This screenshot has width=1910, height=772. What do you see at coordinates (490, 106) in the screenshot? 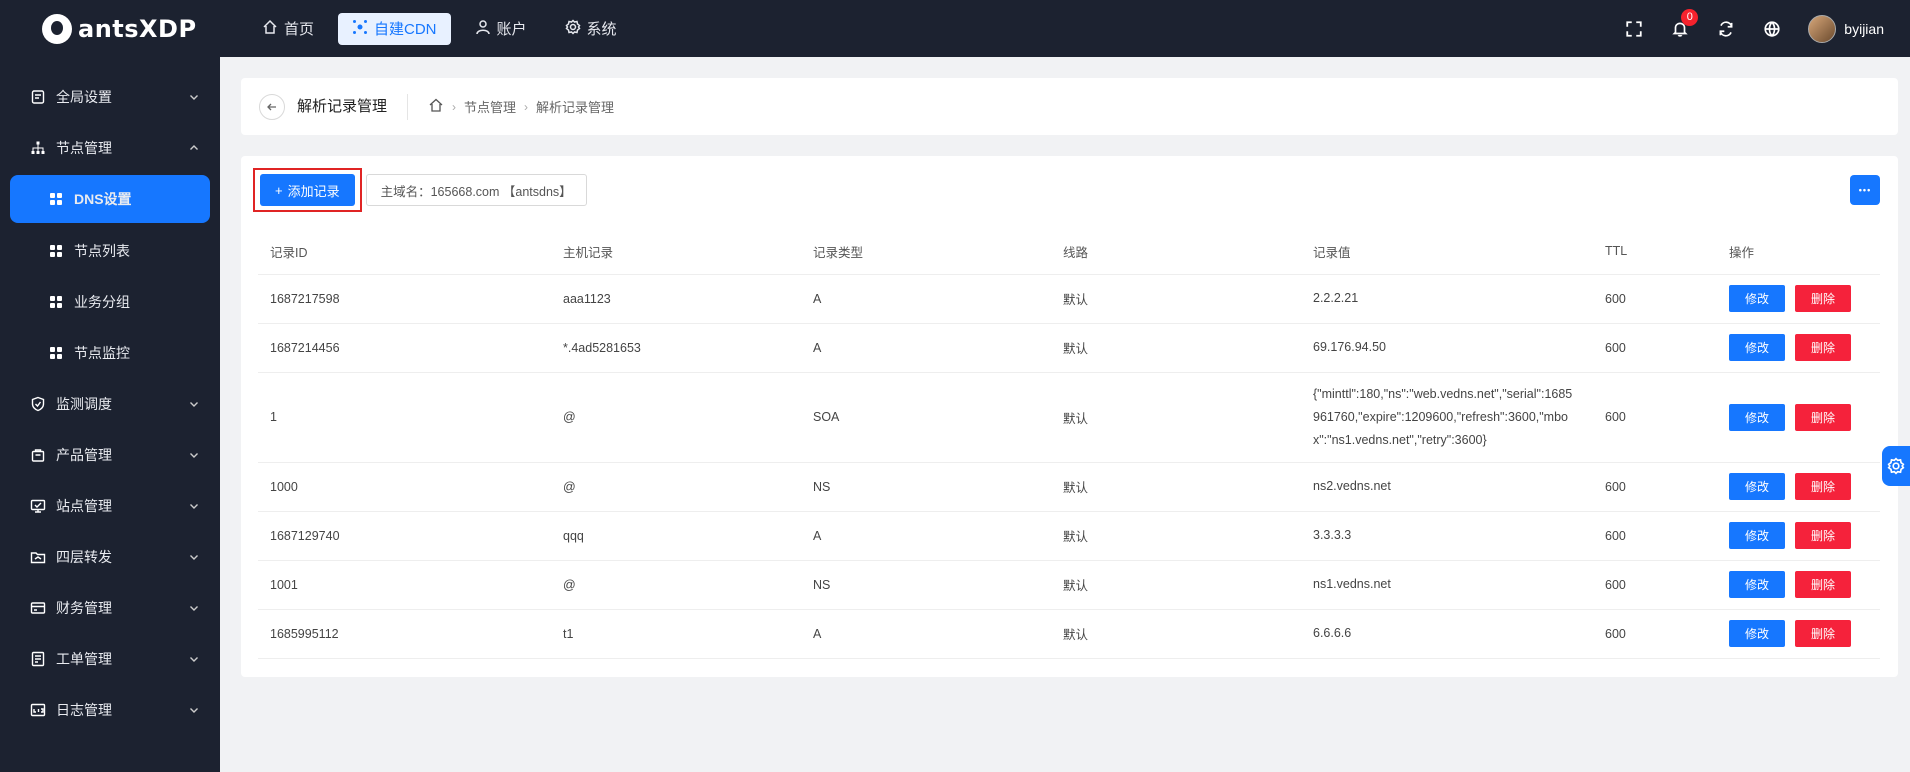
I see `breadcrumb-item: 节点管理` at bounding box center [490, 106].